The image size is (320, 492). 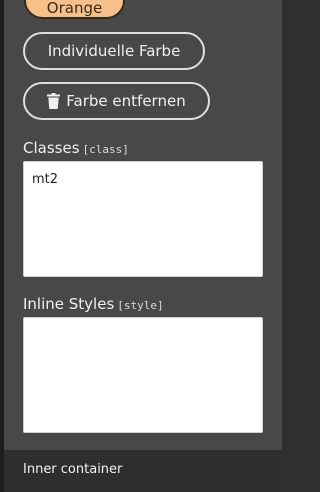 I want to click on individual-color-button: Individuelle Farbe, so click(x=114, y=51).